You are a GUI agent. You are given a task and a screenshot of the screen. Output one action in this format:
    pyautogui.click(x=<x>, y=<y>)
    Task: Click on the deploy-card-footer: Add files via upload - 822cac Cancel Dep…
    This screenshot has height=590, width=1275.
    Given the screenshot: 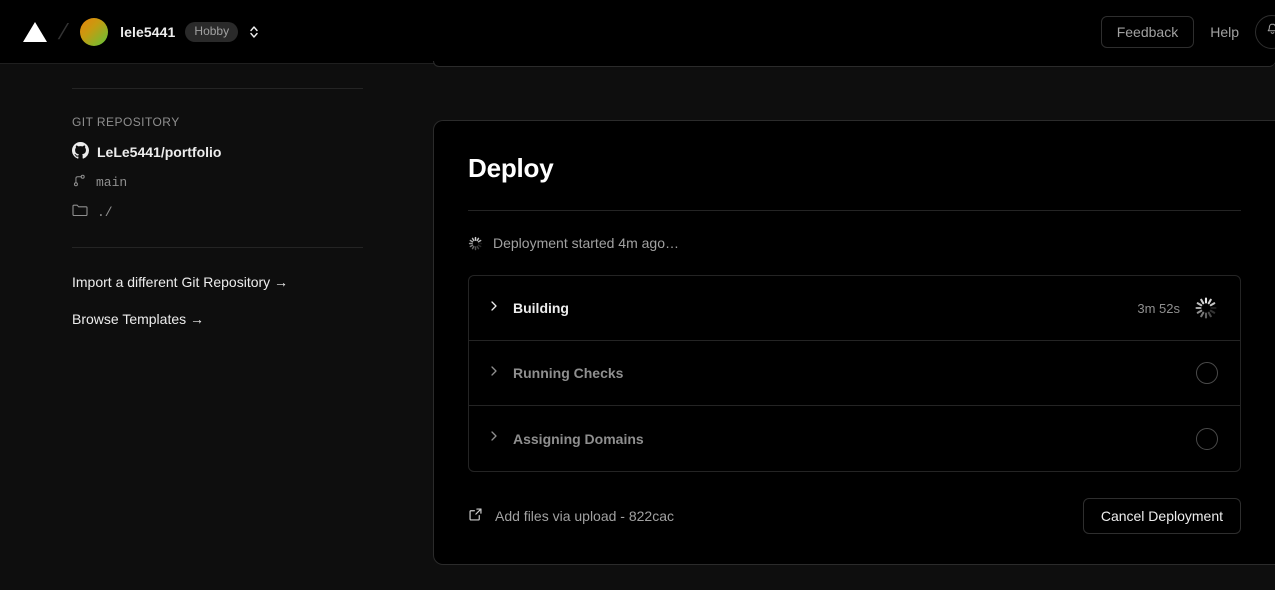 What is the action you would take?
    pyautogui.click(x=854, y=516)
    